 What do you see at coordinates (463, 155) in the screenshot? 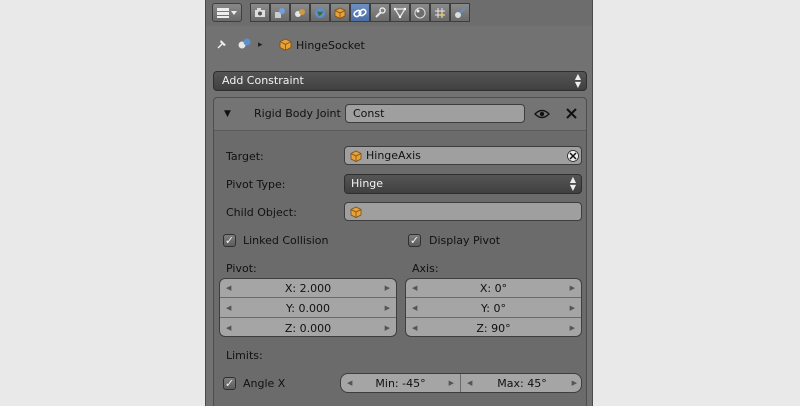
I see `target-field: HingeAxis` at bounding box center [463, 155].